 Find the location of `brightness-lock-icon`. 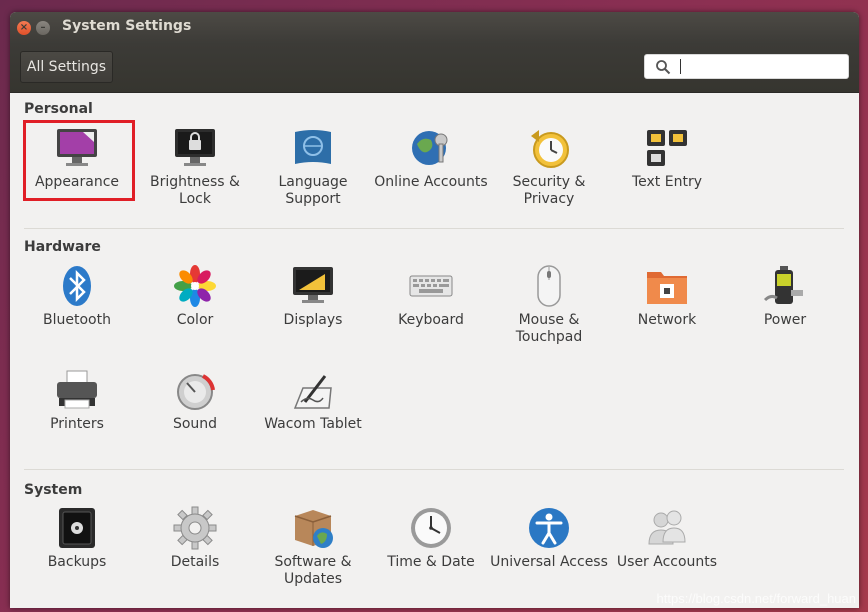

brightness-lock-icon is located at coordinates (195, 147).